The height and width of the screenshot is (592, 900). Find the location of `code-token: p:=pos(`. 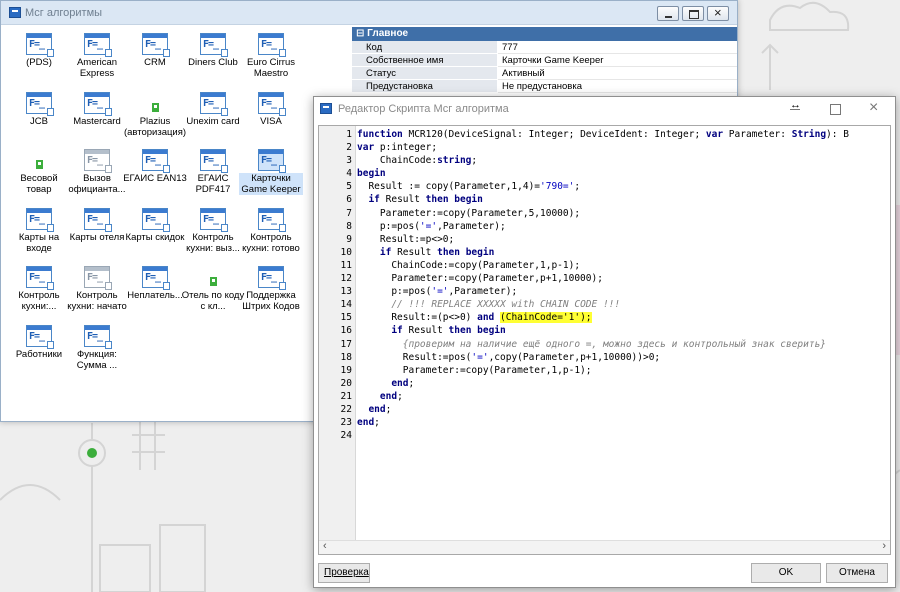

code-token: p:=pos( is located at coordinates (388, 226).